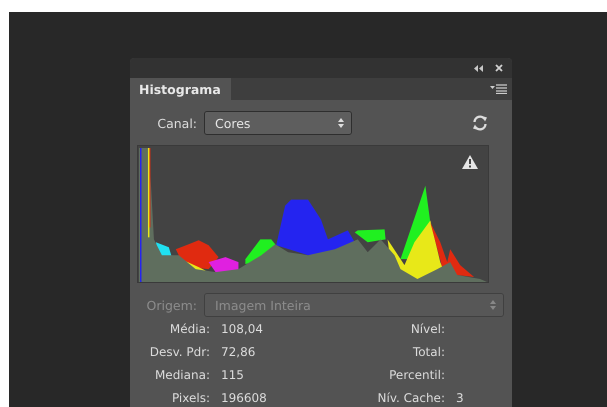  I want to click on stat-value: 3, so click(460, 398).